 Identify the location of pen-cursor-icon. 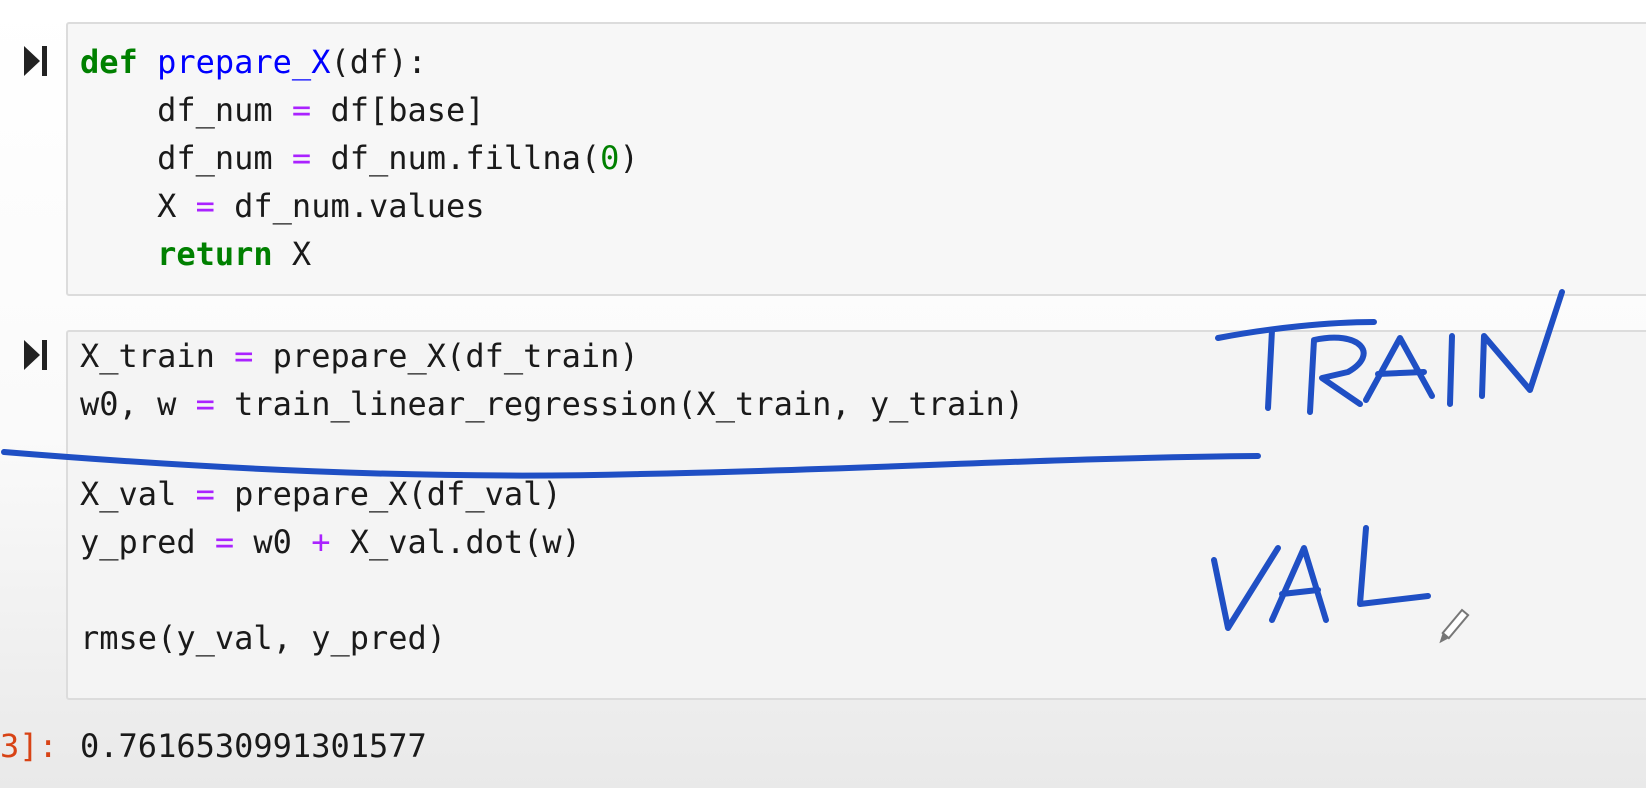
(1454, 626).